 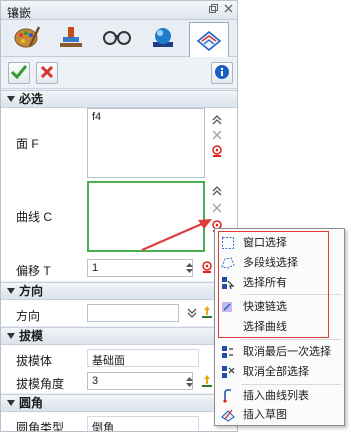 What do you see at coordinates (33, 271) in the screenshot?
I see `offset-label: 偏移 T` at bounding box center [33, 271].